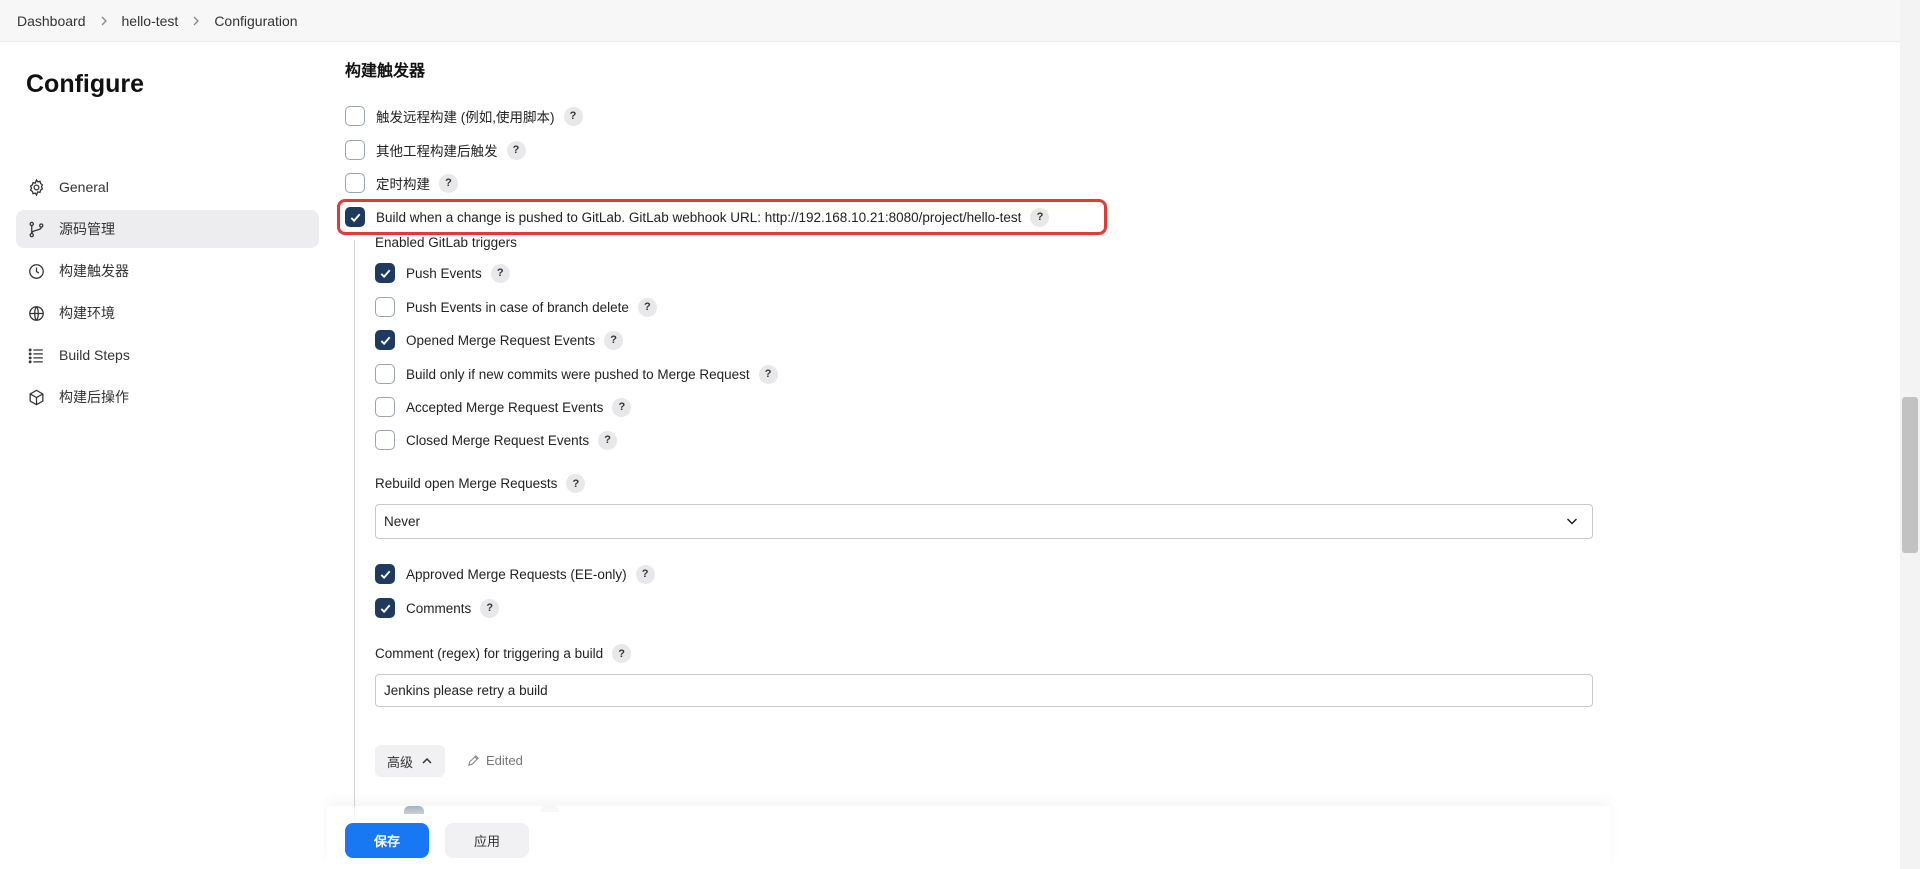  What do you see at coordinates (984, 690) in the screenshot?
I see `comment-regex-input` at bounding box center [984, 690].